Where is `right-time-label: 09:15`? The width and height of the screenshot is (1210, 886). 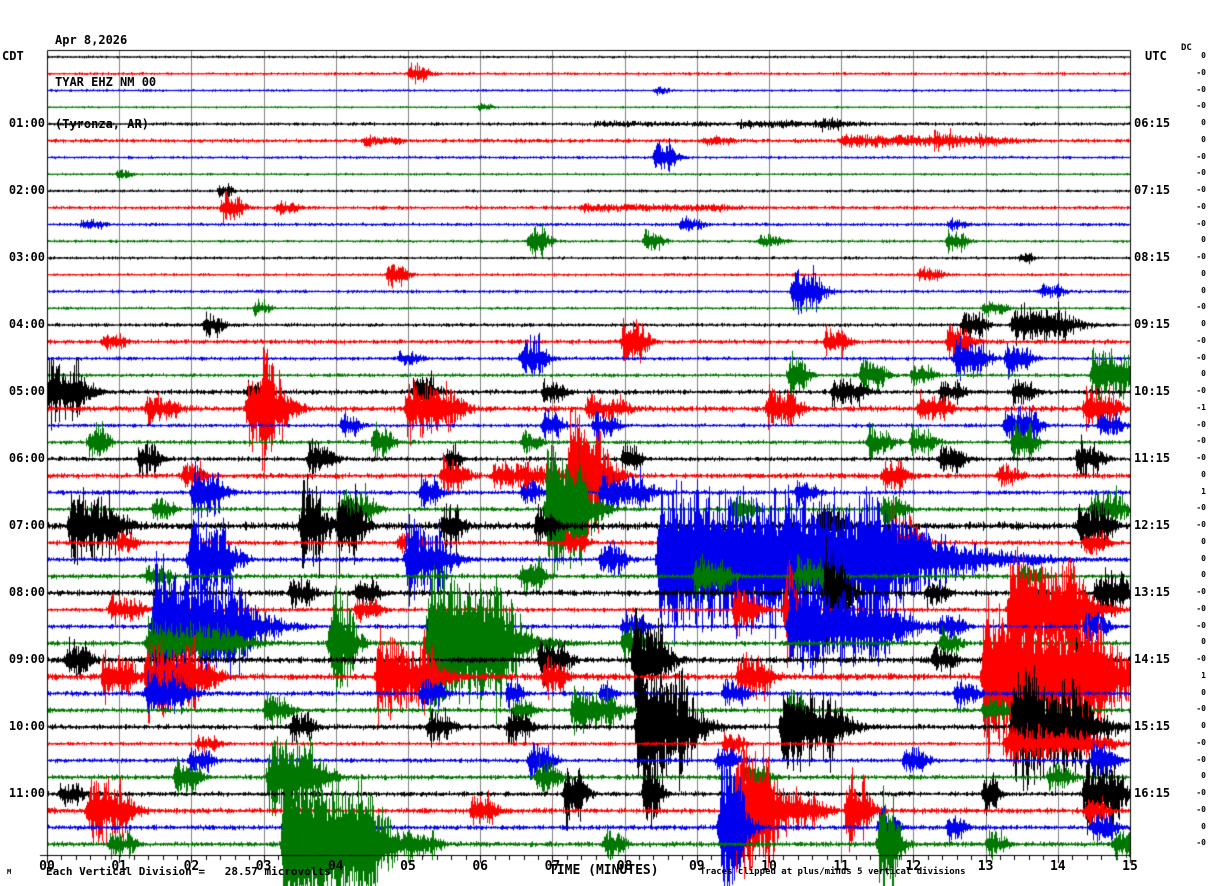
right-time-label: 09:15 is located at coordinates (1152, 324).